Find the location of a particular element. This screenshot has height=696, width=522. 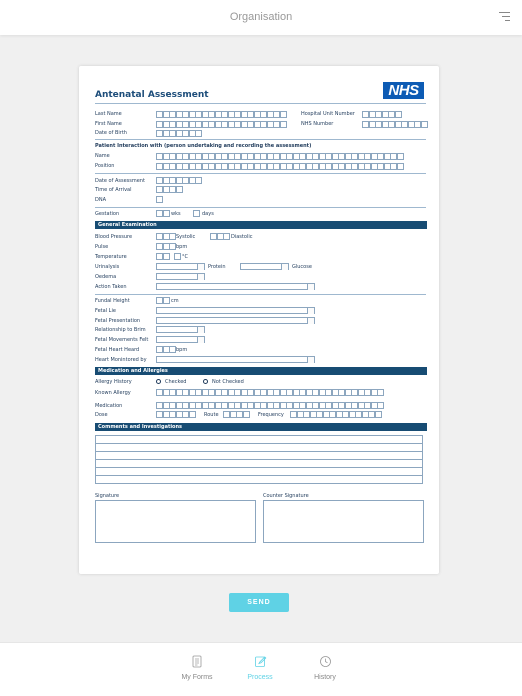

dna-checkbox is located at coordinates (159, 199).